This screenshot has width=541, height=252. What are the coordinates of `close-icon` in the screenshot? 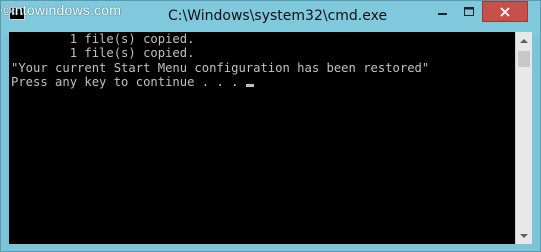 It's located at (505, 11).